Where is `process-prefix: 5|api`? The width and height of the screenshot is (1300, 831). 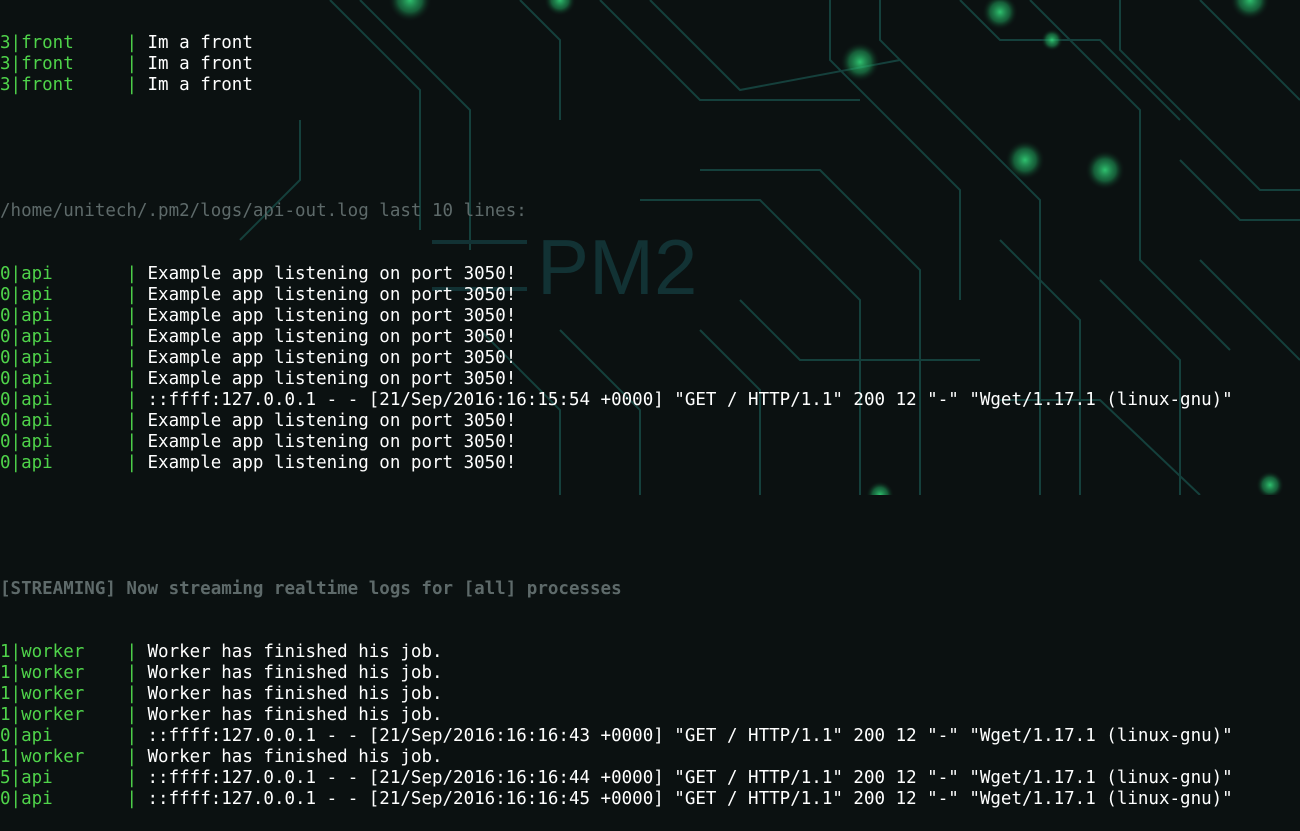 process-prefix: 5|api is located at coordinates (63, 778).